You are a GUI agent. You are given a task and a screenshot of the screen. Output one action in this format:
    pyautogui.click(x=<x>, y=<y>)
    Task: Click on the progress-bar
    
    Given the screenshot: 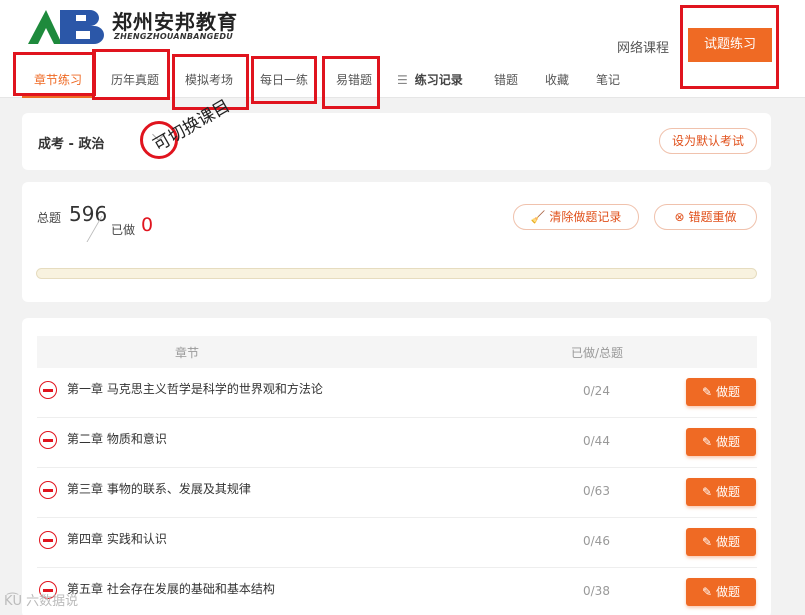 What is the action you would take?
    pyautogui.click(x=396, y=273)
    